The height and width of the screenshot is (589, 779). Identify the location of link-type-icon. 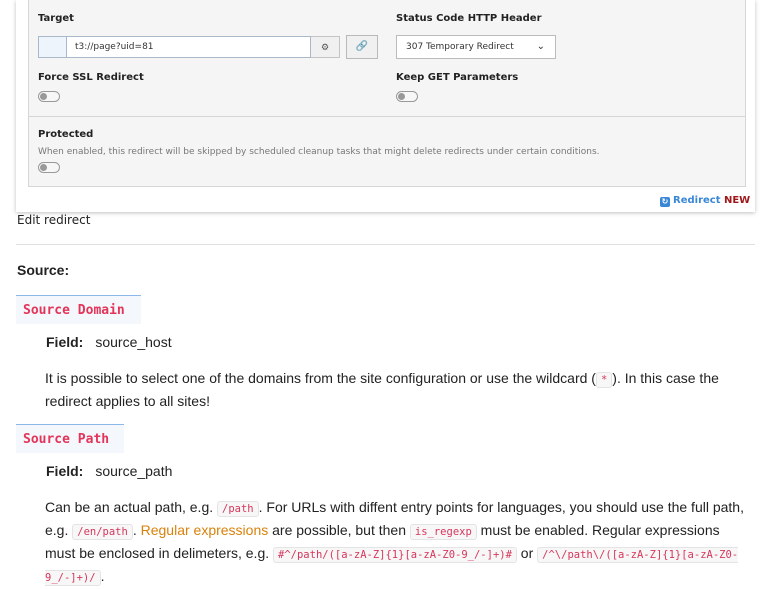
(52, 47).